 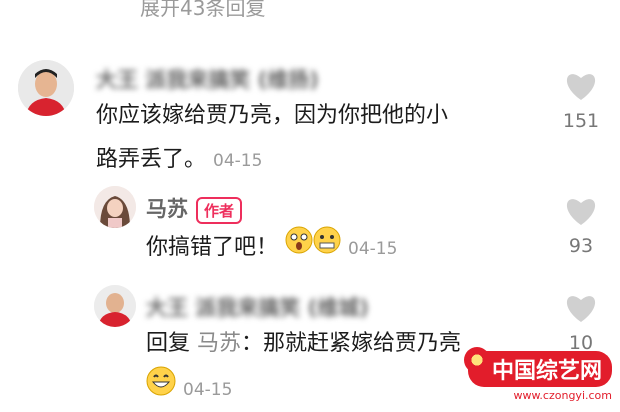 I want to click on comment-text: 回复 马苏：那就赶紧嫁给贾乃亮 04-15, so click(x=303, y=367).